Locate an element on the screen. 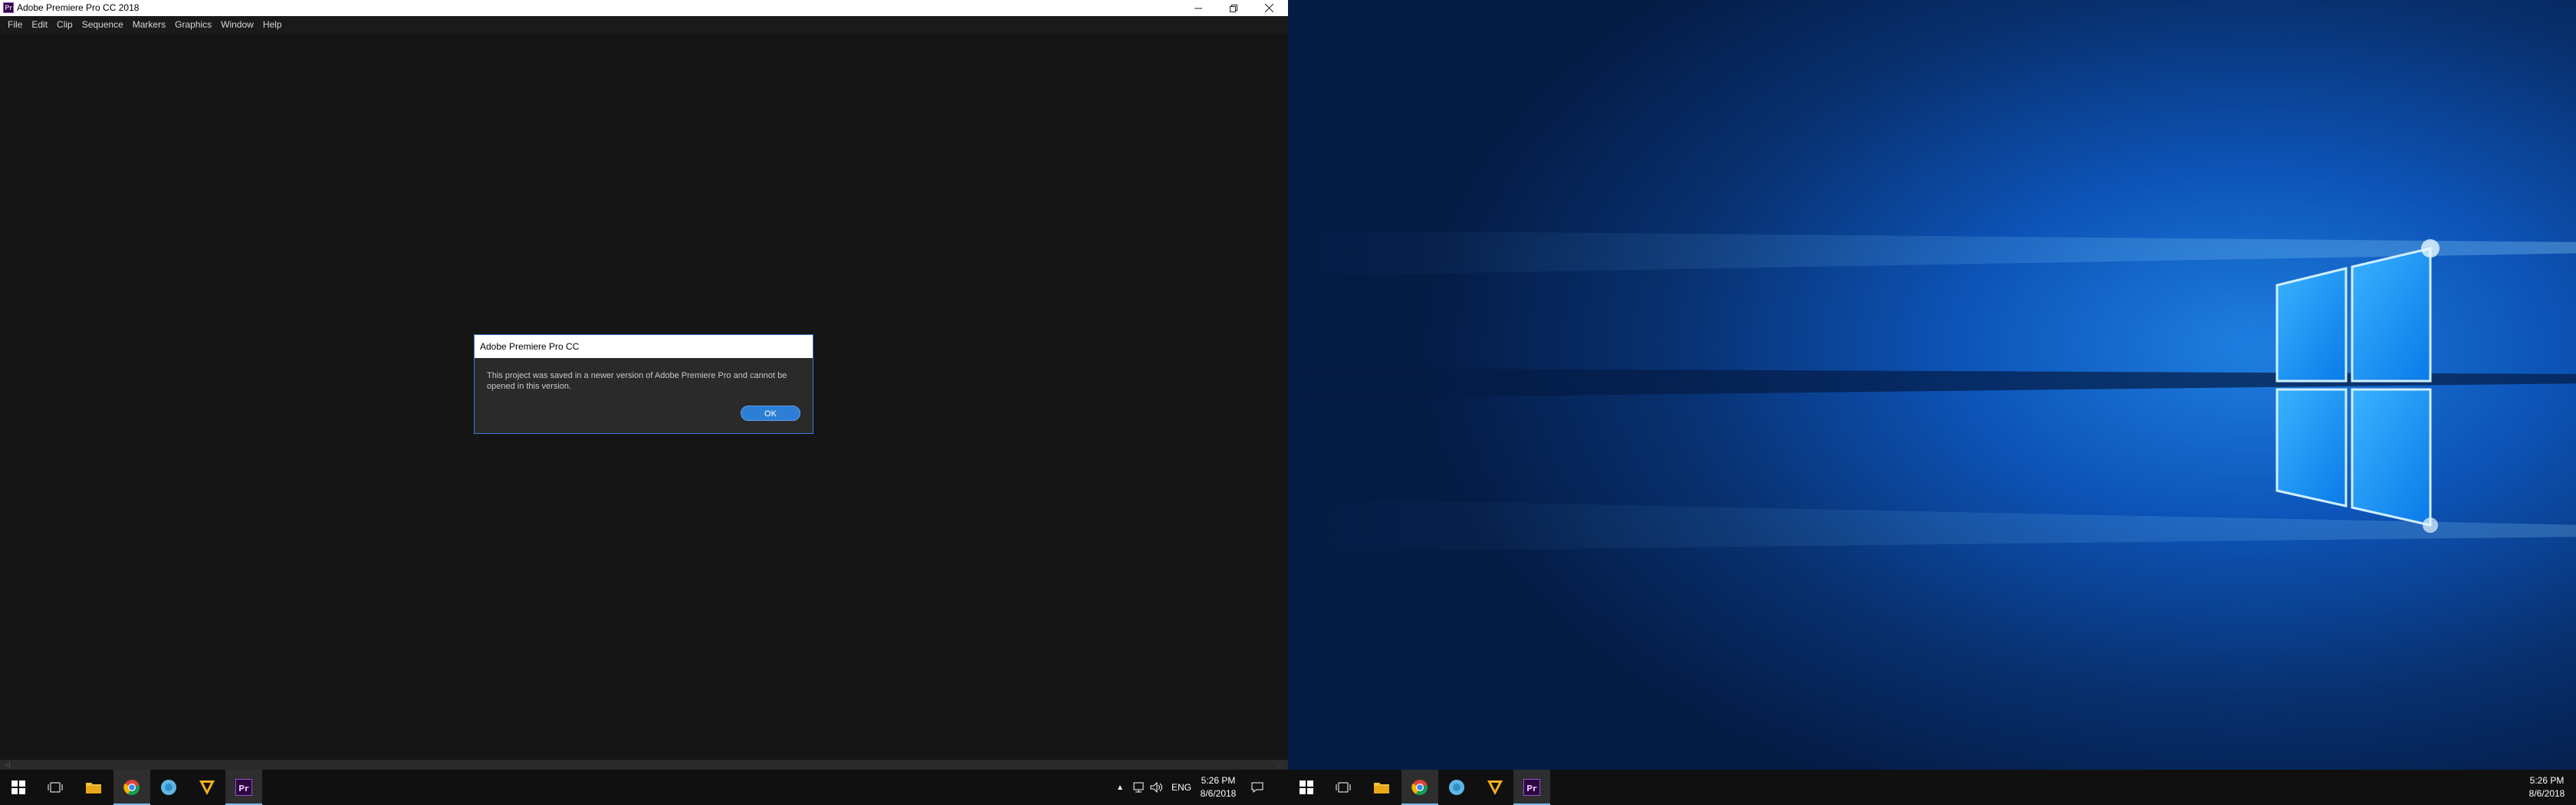 The image size is (2576, 805). close-button is located at coordinates (1268, 8).